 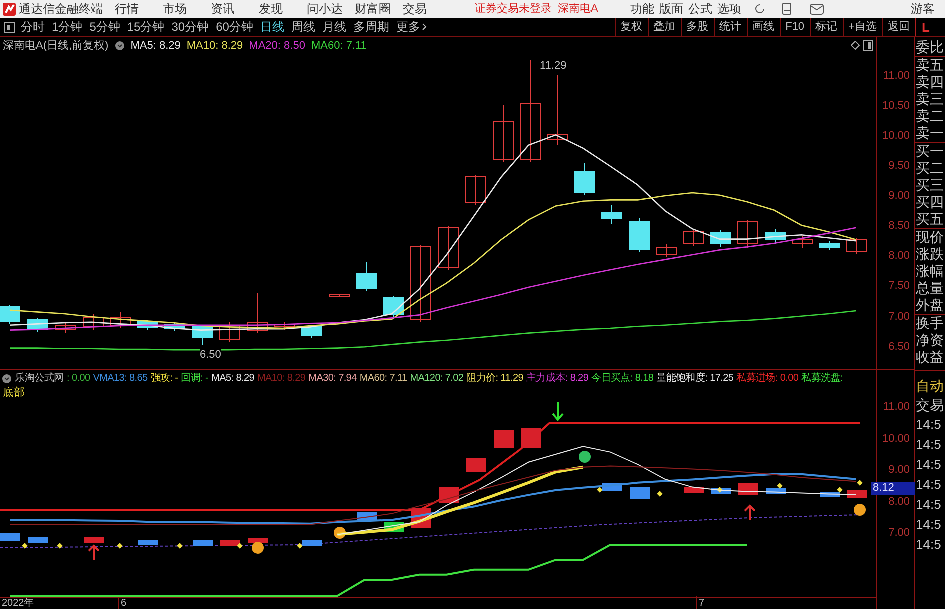 I want to click on quote-field-label: 买四, so click(x=930, y=202).